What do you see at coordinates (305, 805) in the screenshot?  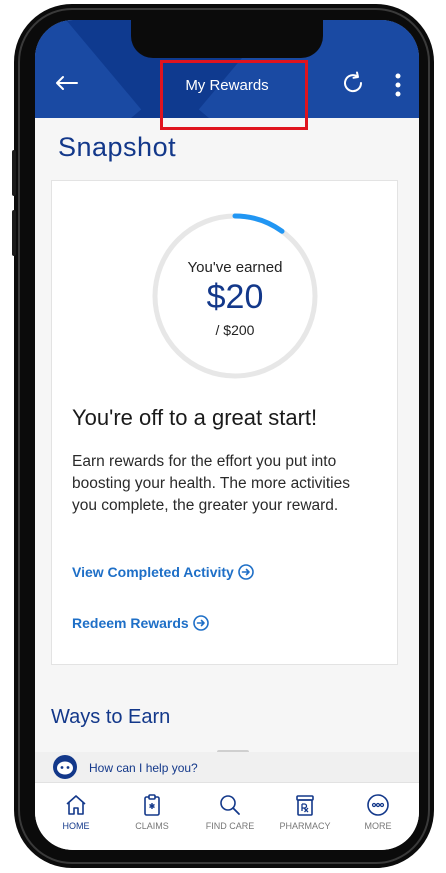 I see `pharmacy-icon` at bounding box center [305, 805].